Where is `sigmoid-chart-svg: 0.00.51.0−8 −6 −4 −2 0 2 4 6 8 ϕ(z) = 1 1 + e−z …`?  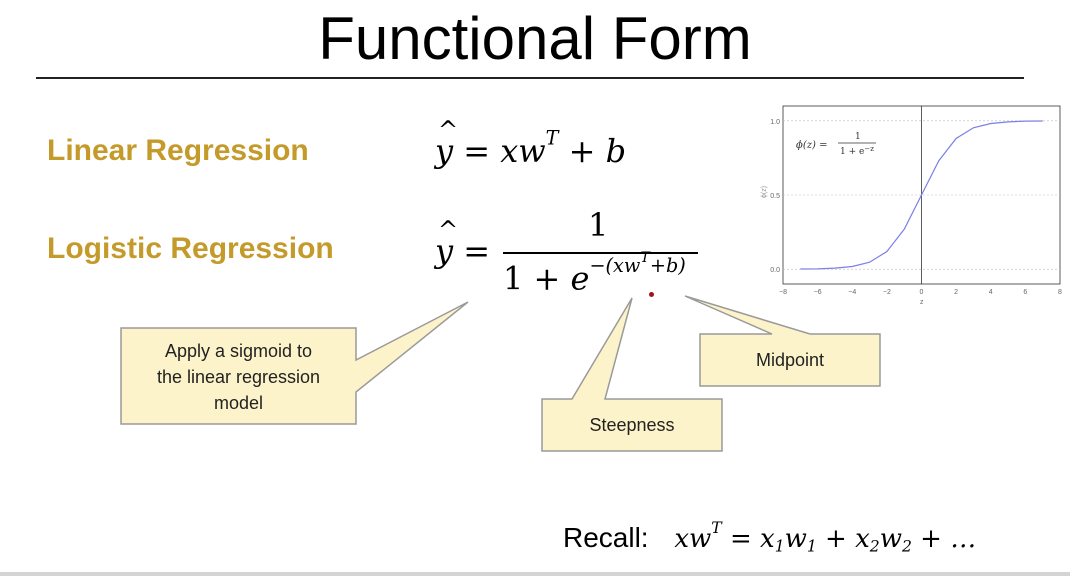 sigmoid-chart-svg: 0.00.51.0−8 −6 −4 −2 0 2 4 6 8 ϕ(z) = 1 1 + e−z … is located at coordinates (911, 205).